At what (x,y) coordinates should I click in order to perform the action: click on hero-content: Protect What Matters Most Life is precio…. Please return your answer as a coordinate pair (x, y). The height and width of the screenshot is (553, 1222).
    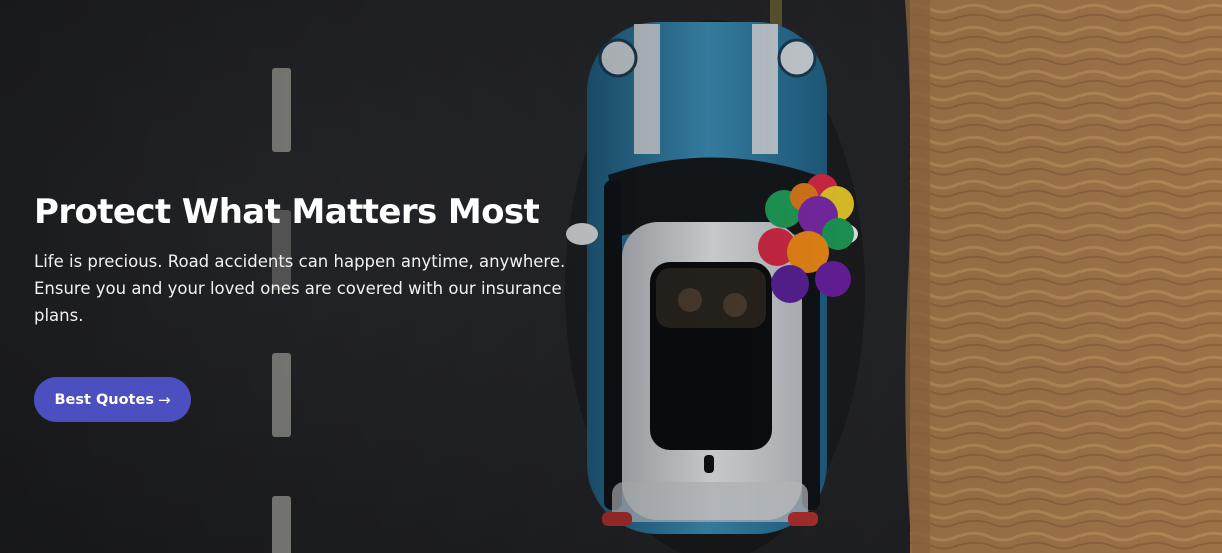
    Looking at the image, I should click on (314, 259).